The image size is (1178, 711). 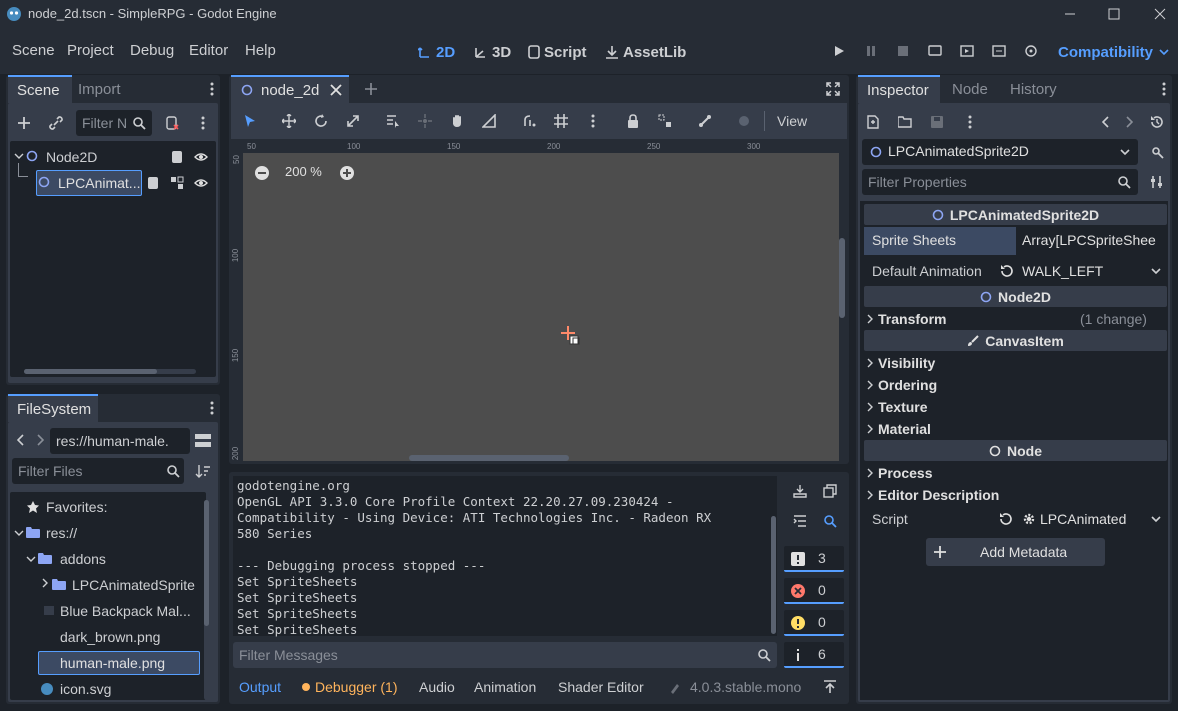 What do you see at coordinates (601, 687) in the screenshot?
I see `bottom-tab-shader-editor: Shader Editor` at bounding box center [601, 687].